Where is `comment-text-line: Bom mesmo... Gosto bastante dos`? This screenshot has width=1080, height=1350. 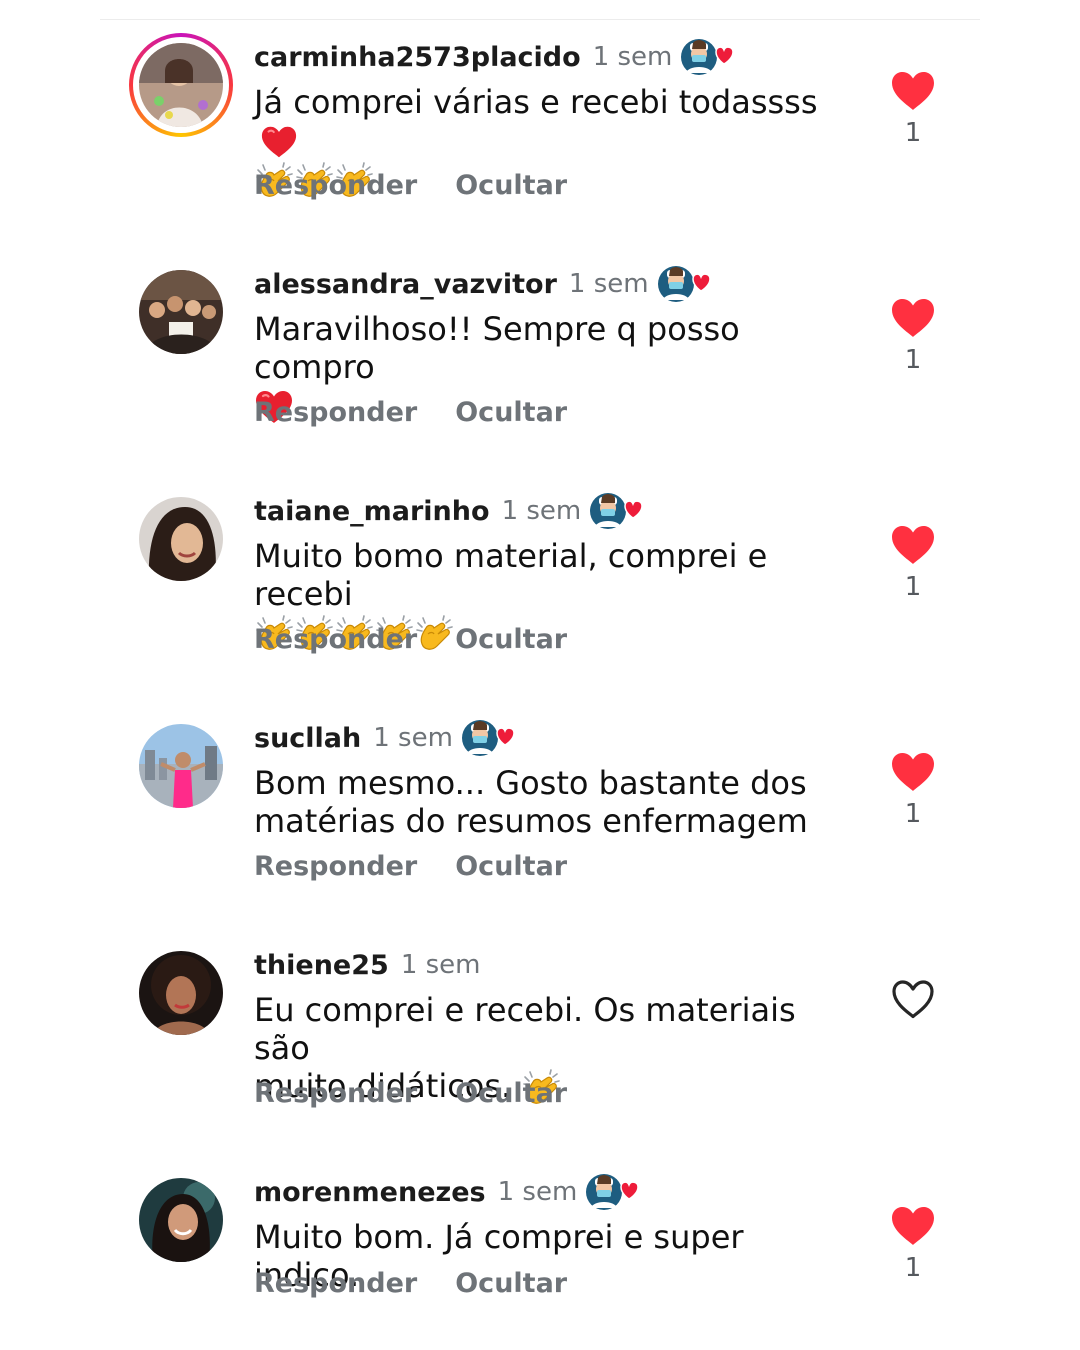
comment-text-line: Bom mesmo... Gosto bastante dos is located at coordinates (530, 783).